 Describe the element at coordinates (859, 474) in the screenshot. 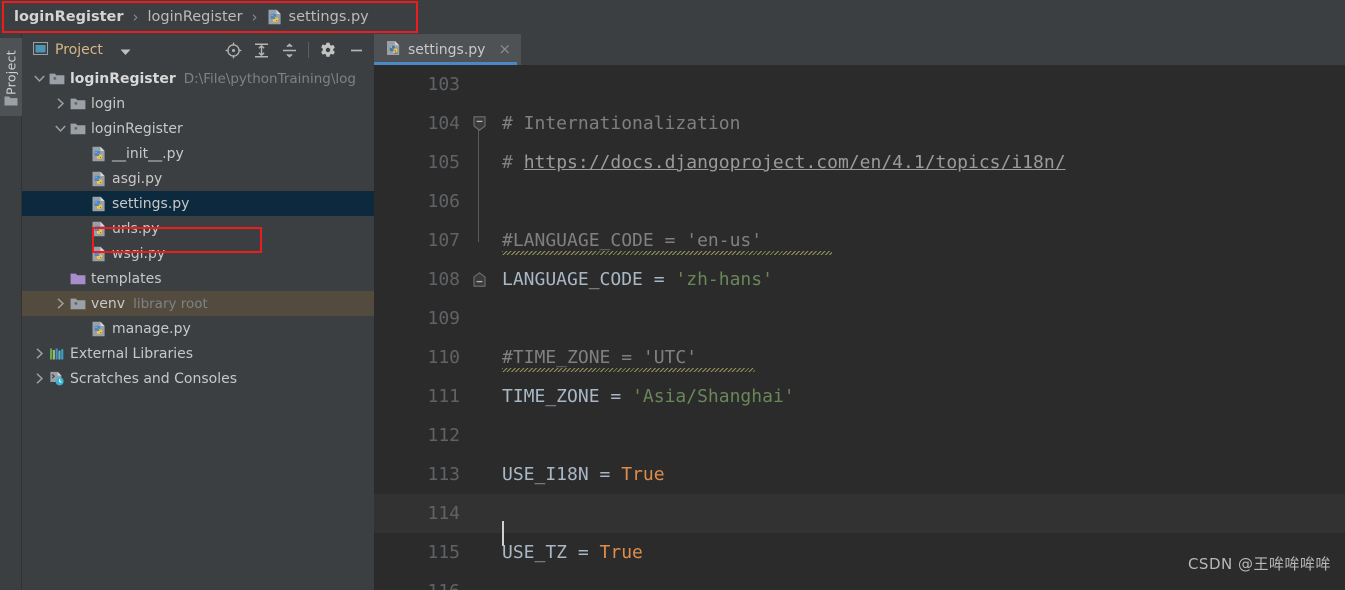

I see `code-line-113: 113 USE_I18N = True` at that location.